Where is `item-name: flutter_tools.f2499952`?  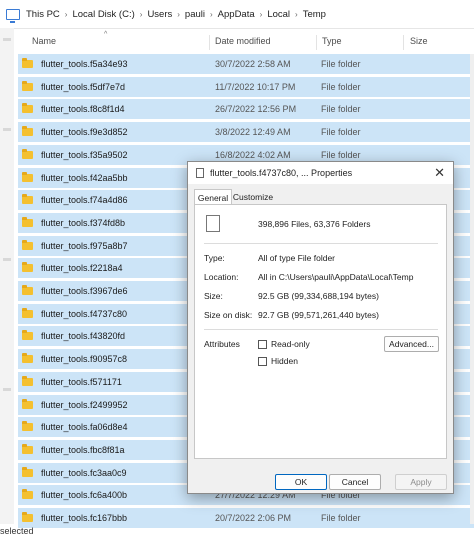 item-name: flutter_tools.f2499952 is located at coordinates (84, 404).